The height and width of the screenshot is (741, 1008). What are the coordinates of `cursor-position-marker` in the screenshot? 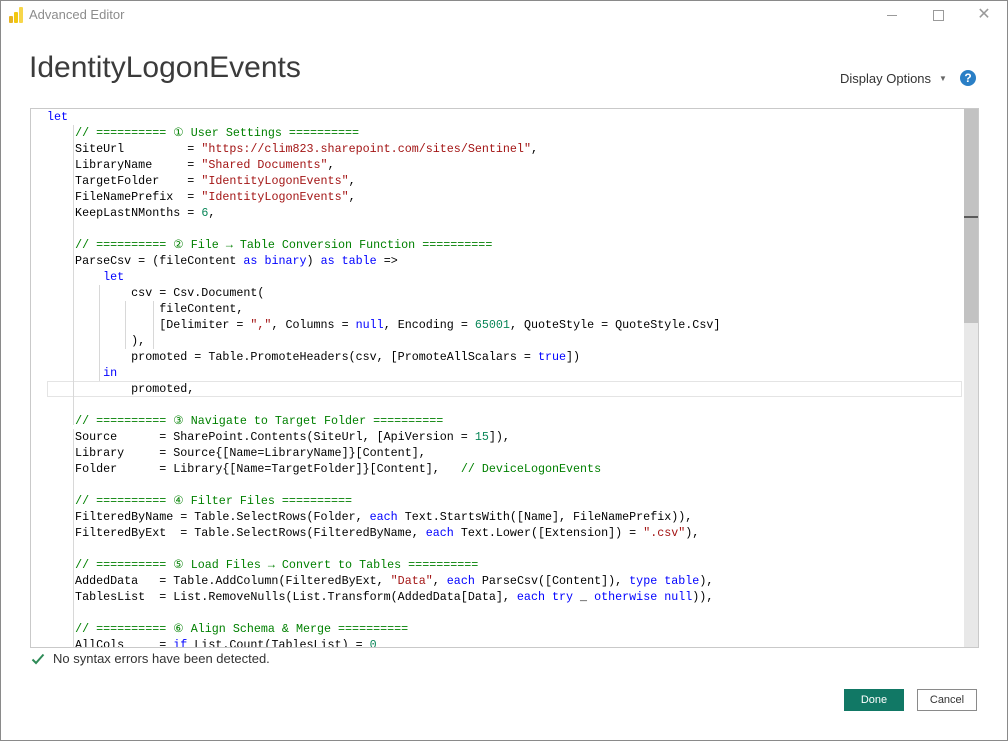 It's located at (971, 217).